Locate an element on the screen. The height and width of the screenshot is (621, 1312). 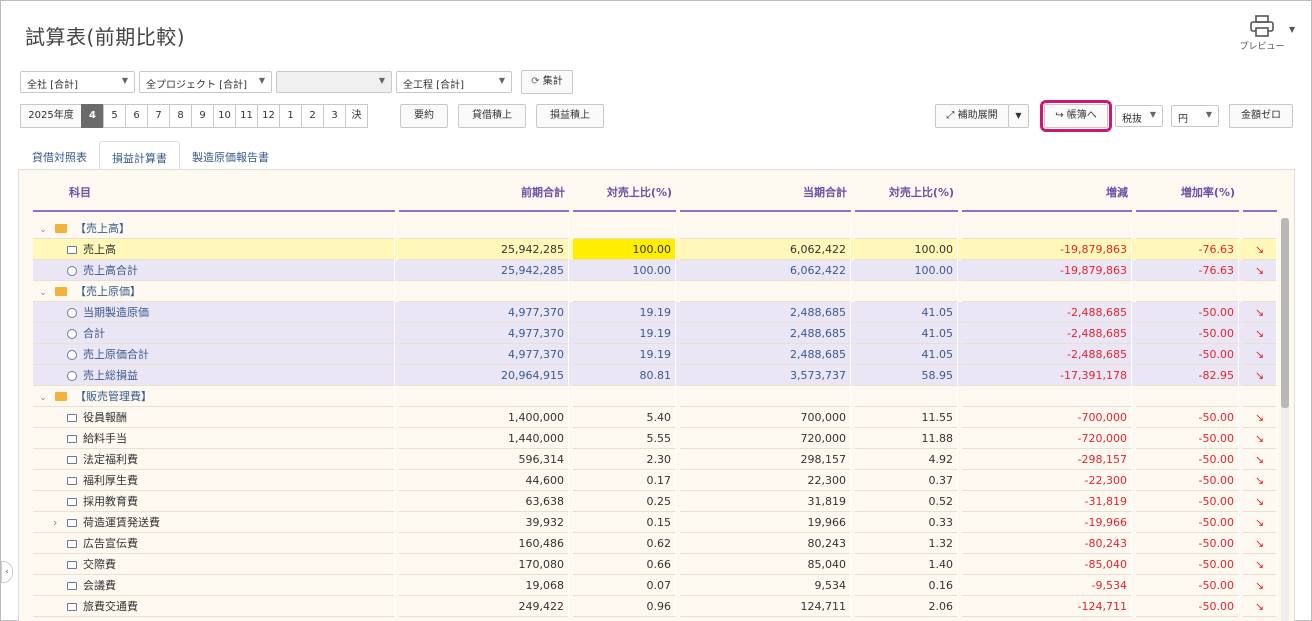
preview-button: プレビュー ▼ is located at coordinates (1266, 36).